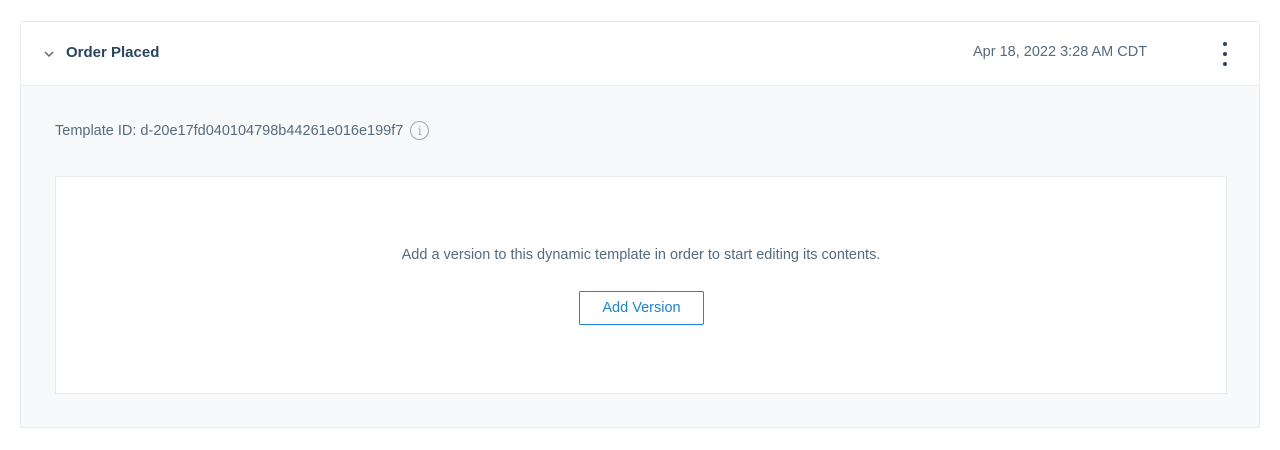 Image resolution: width=1280 pixels, height=450 pixels. Describe the element at coordinates (1060, 52) in the screenshot. I see `template-timestamp: Apr 18, 2022 3:28 AM CDT` at that location.